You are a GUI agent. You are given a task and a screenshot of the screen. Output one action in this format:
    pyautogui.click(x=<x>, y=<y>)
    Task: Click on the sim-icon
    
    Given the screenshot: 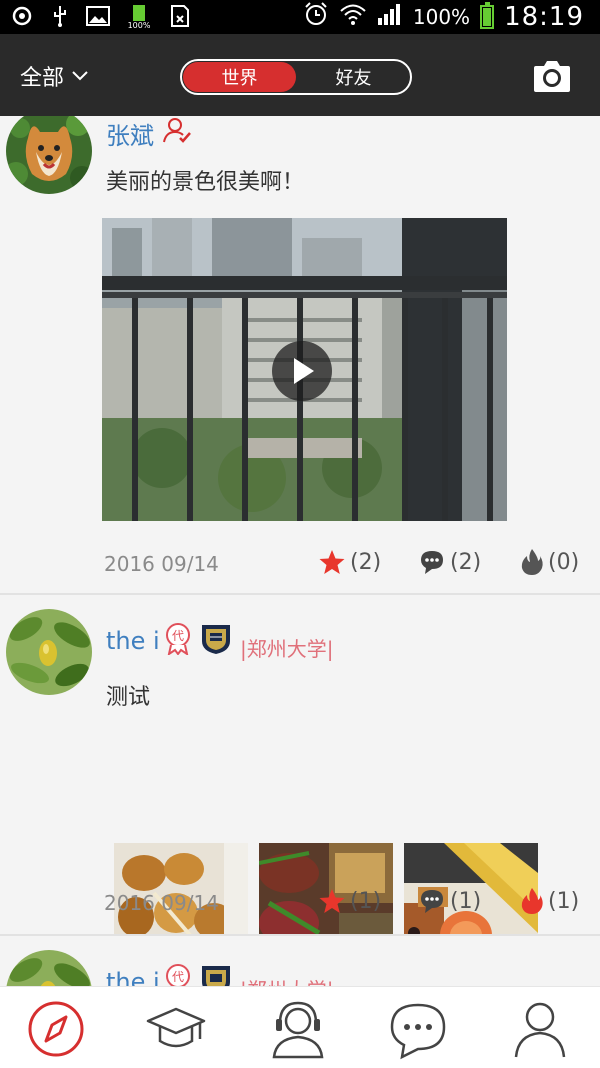 What is the action you would take?
    pyautogui.click(x=180, y=16)
    